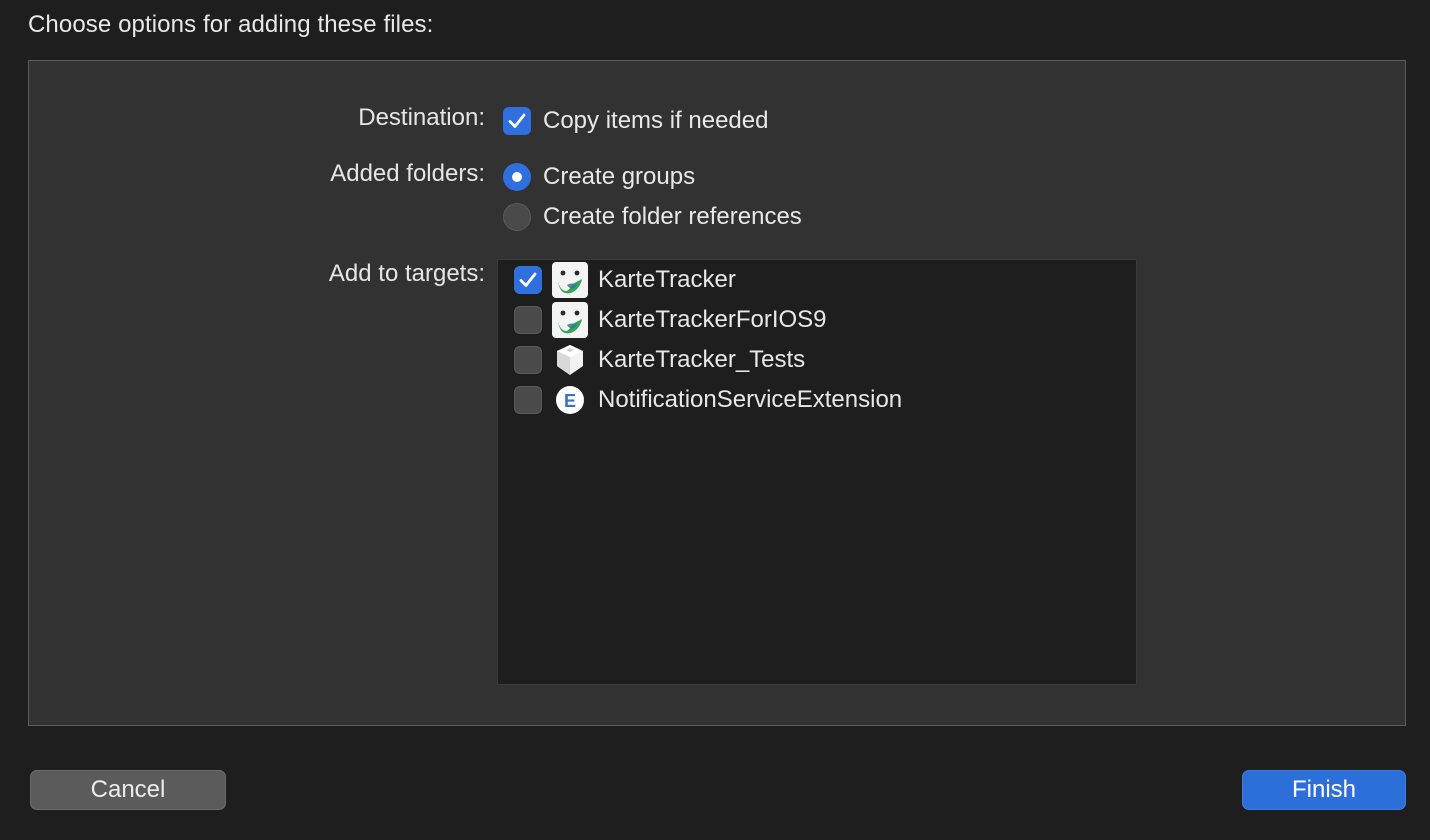 The image size is (1430, 840). I want to click on added-folders-label: Added folders:, so click(407, 173).